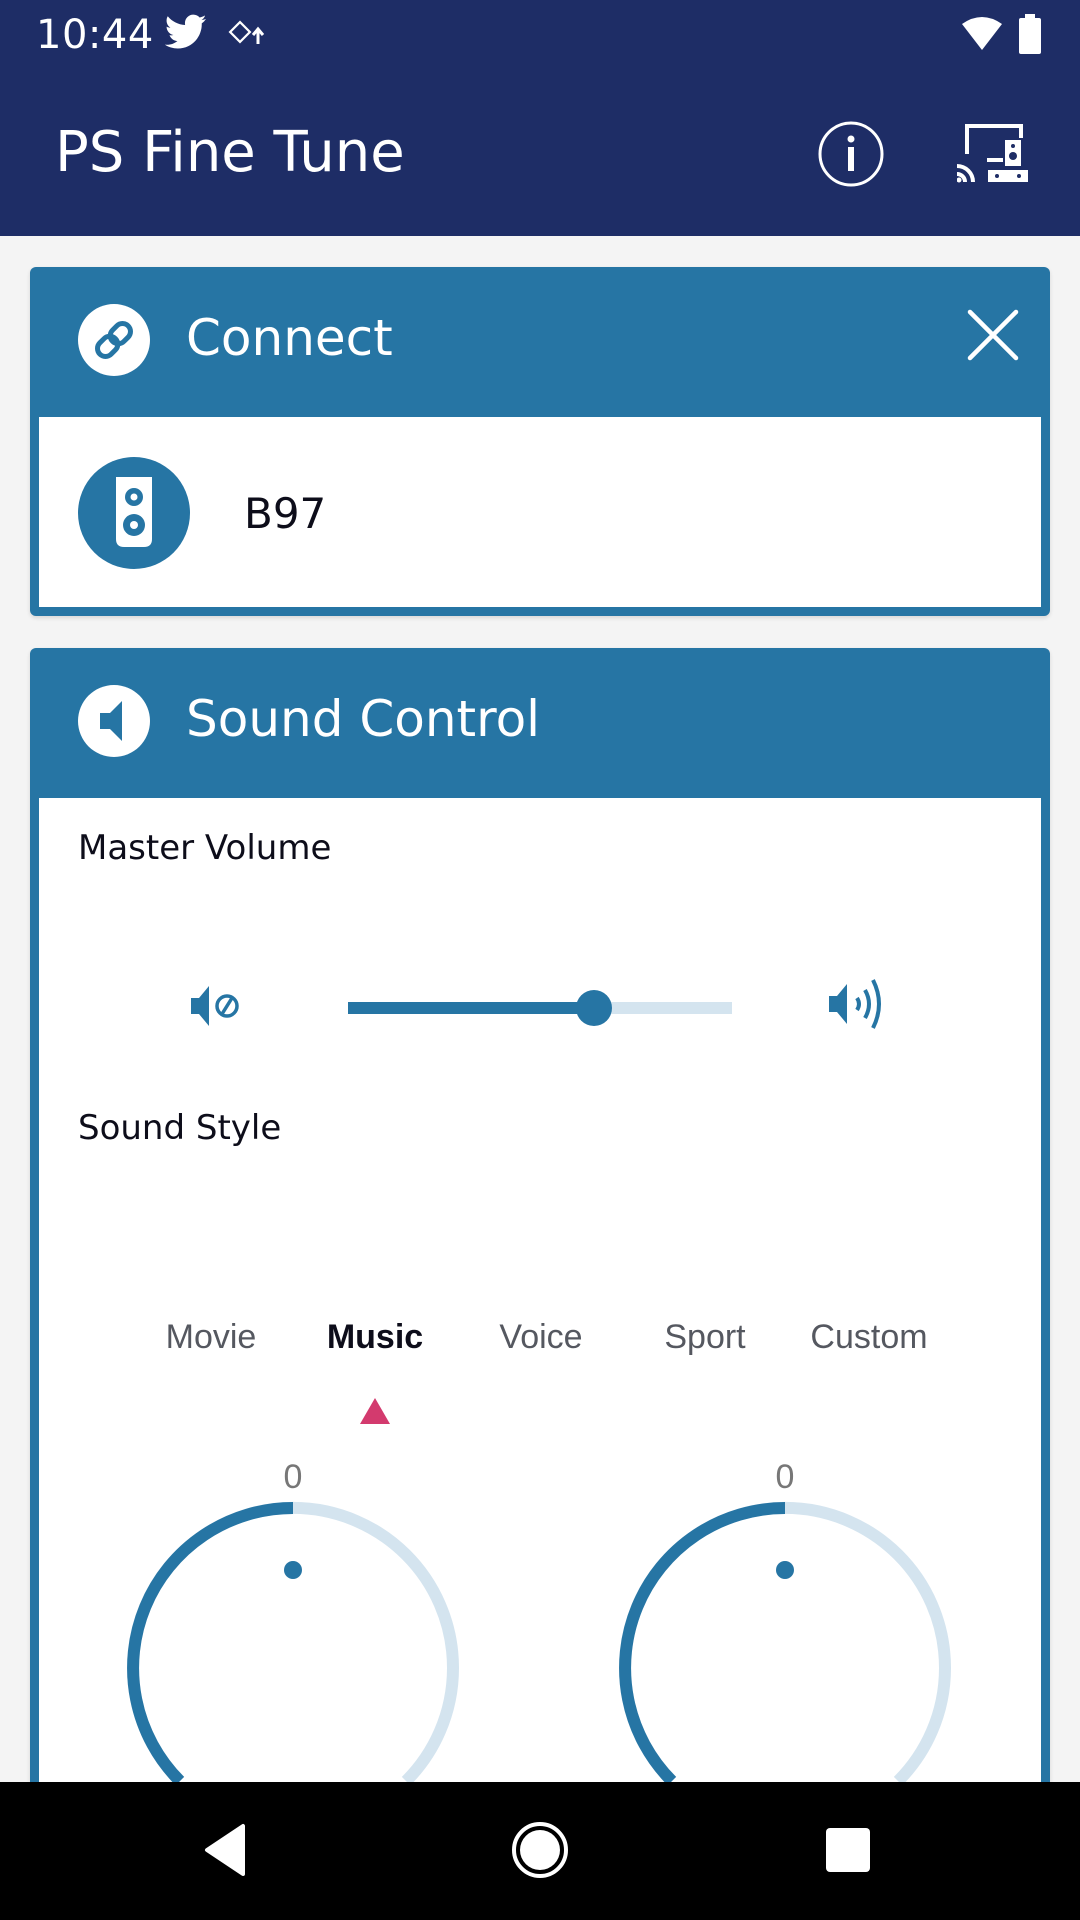 The image size is (1080, 1920). Describe the element at coordinates (702, 1644) in the screenshot. I see `knob-right-progress` at that location.